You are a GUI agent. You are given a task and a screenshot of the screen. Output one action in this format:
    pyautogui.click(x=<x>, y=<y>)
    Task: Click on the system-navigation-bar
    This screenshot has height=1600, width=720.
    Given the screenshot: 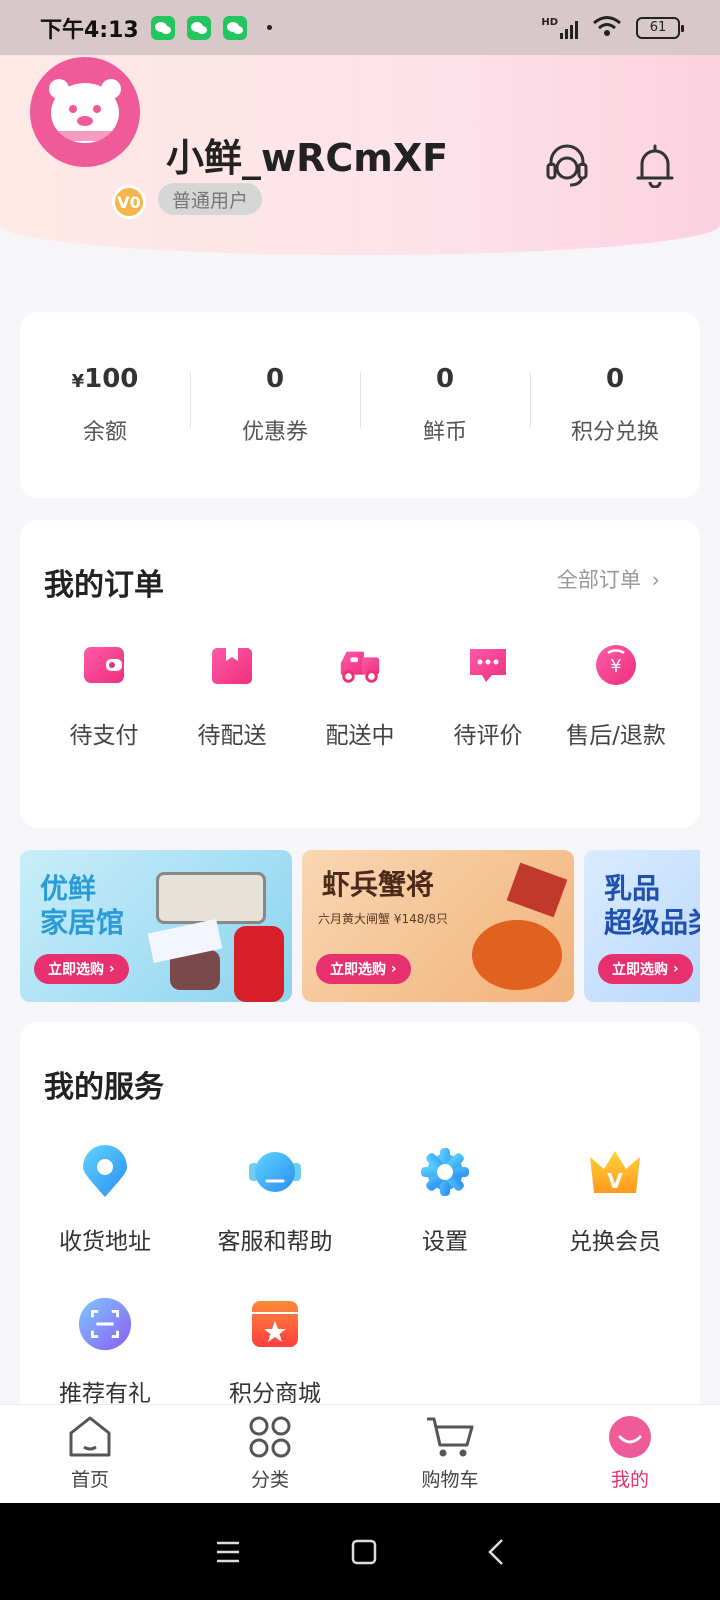 What is the action you would take?
    pyautogui.click(x=360, y=1551)
    